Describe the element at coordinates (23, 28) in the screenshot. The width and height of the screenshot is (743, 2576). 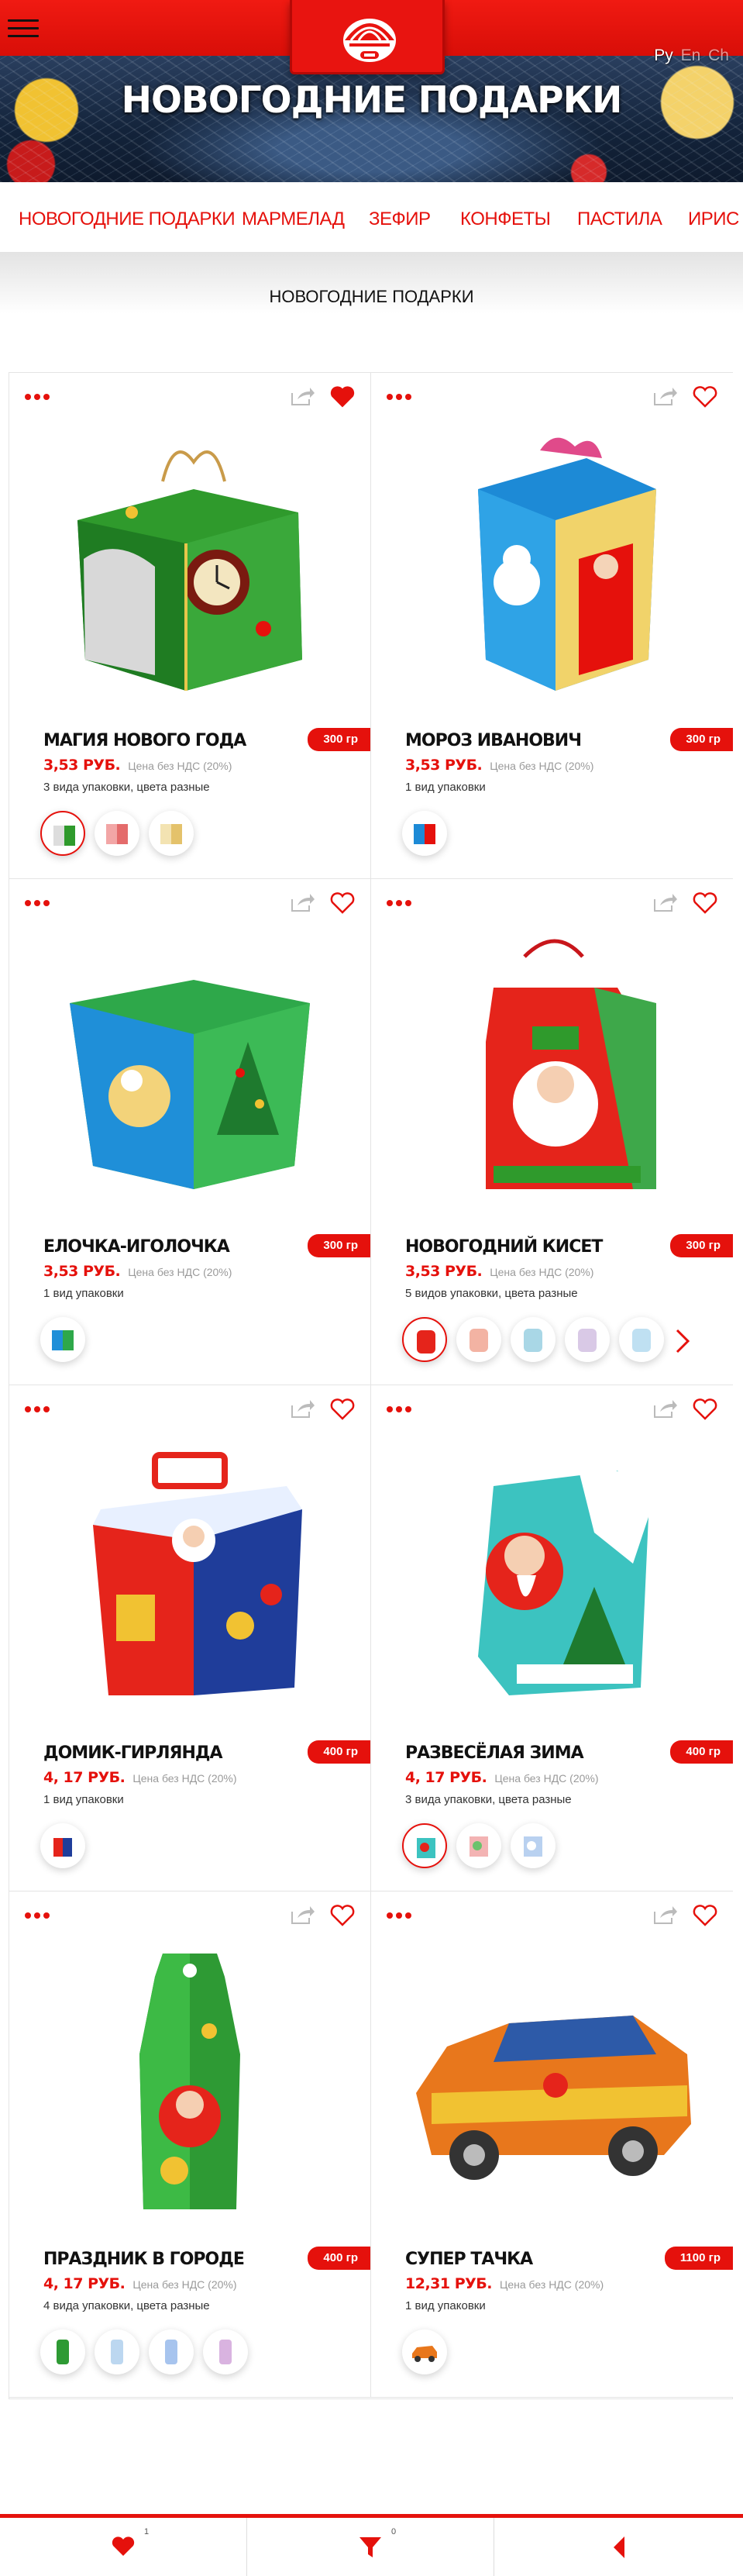
I see `menu-icon` at that location.